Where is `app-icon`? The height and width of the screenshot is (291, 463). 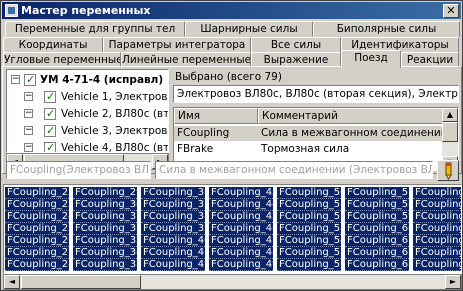 app-icon is located at coordinates (11, 10).